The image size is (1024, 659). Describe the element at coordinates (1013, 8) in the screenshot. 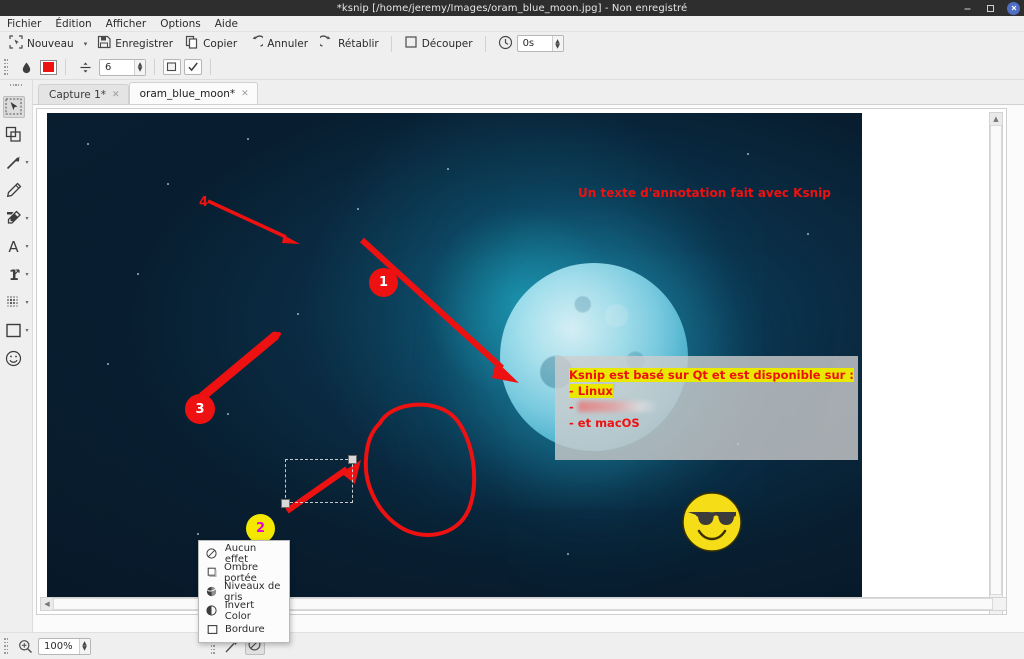

I see `close-icon` at that location.